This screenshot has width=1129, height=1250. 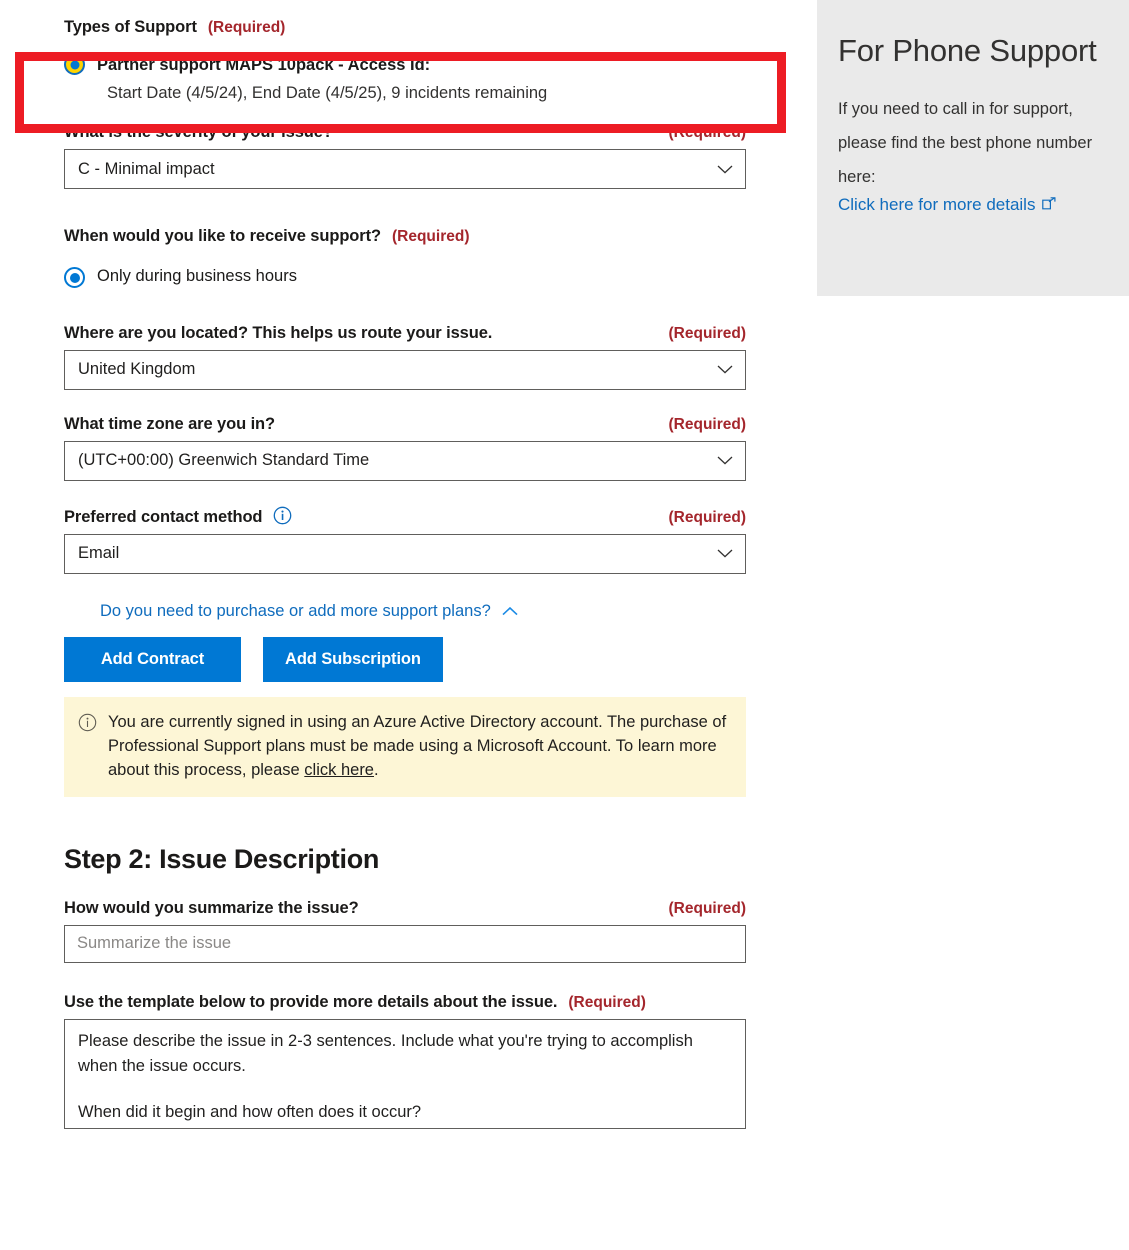 What do you see at coordinates (440, 277) in the screenshot?
I see `business-hours-radio-option: Only during business hours` at bounding box center [440, 277].